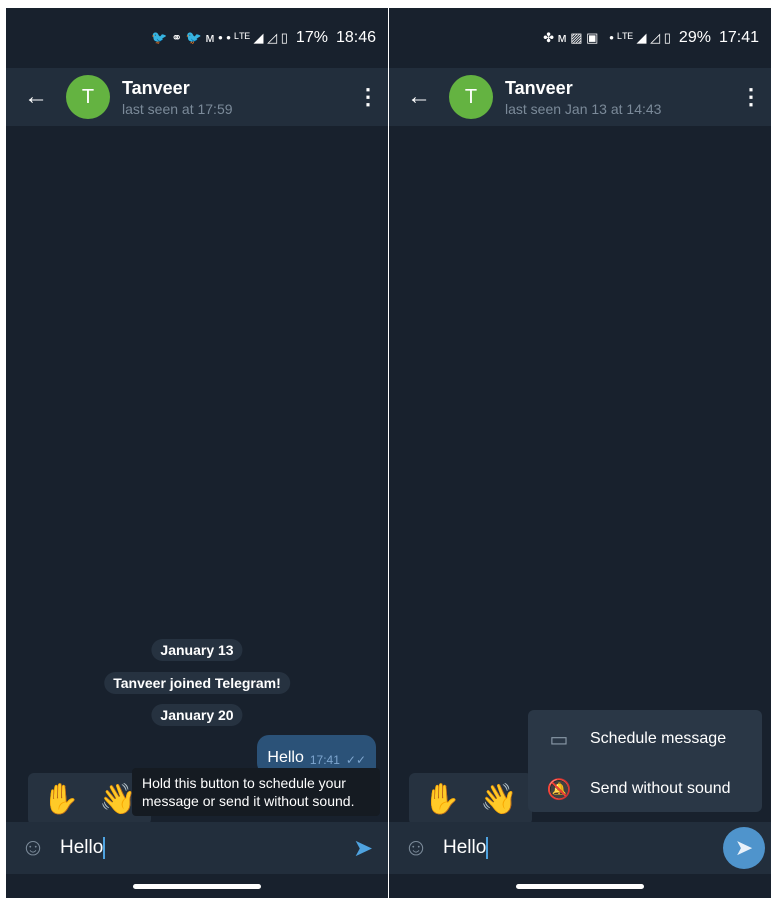 Image resolution: width=773 pixels, height=904 pixels. What do you see at coordinates (660, 788) in the screenshot?
I see `menu-item-label: Send without sound` at bounding box center [660, 788].